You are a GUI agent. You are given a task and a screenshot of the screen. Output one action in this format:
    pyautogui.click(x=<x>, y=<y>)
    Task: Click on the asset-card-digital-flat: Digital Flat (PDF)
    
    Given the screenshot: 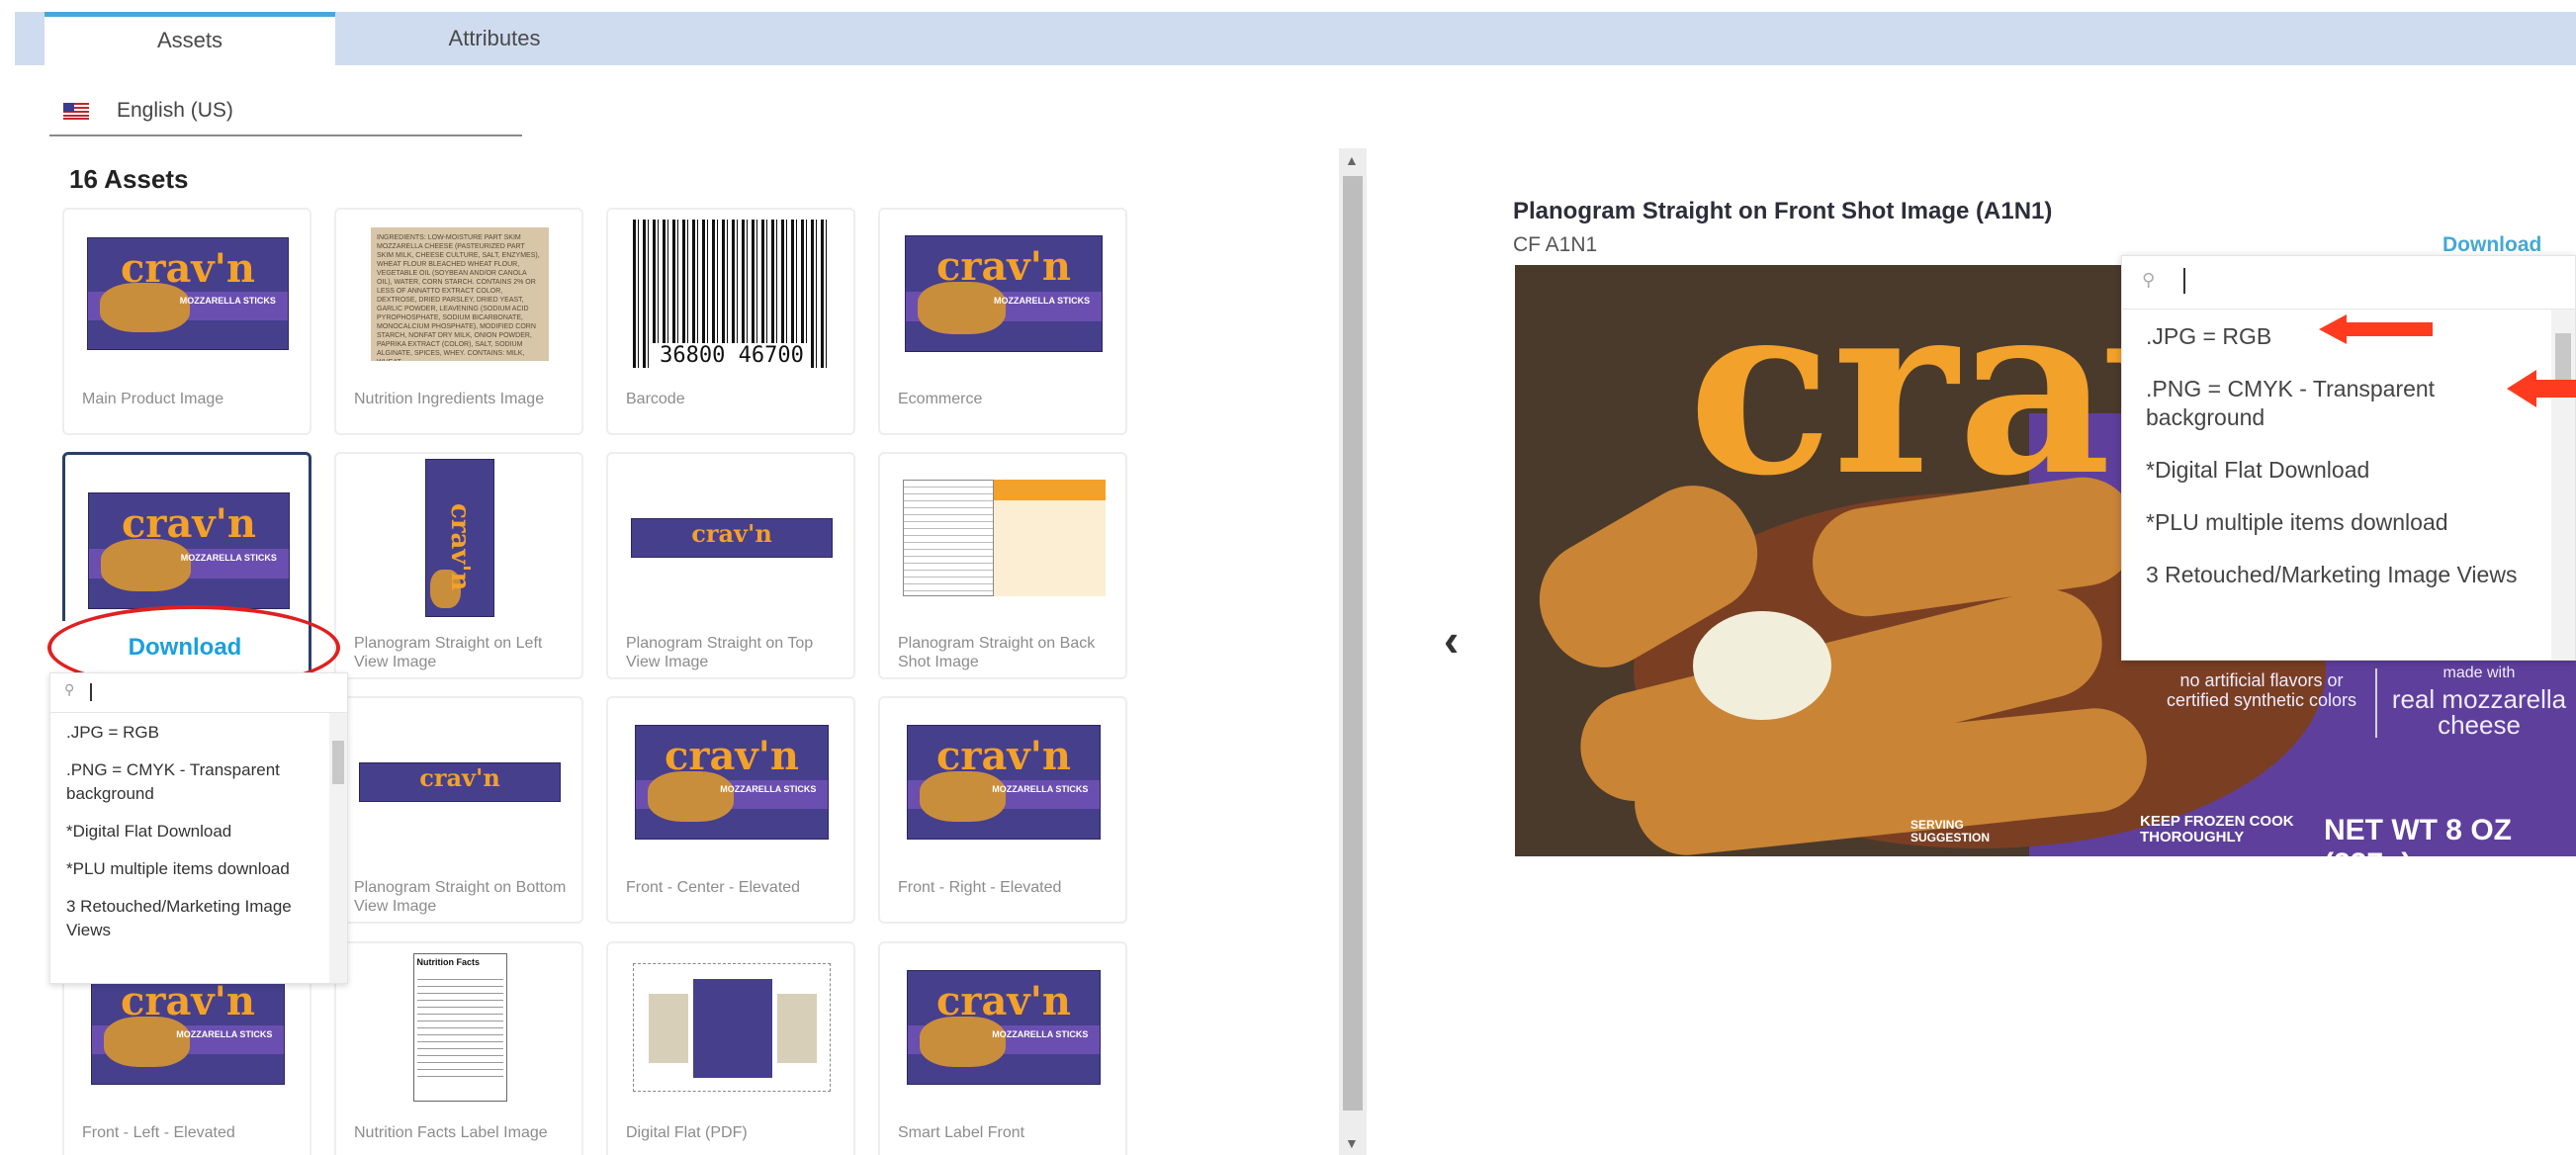 What is the action you would take?
    pyautogui.click(x=730, y=1048)
    